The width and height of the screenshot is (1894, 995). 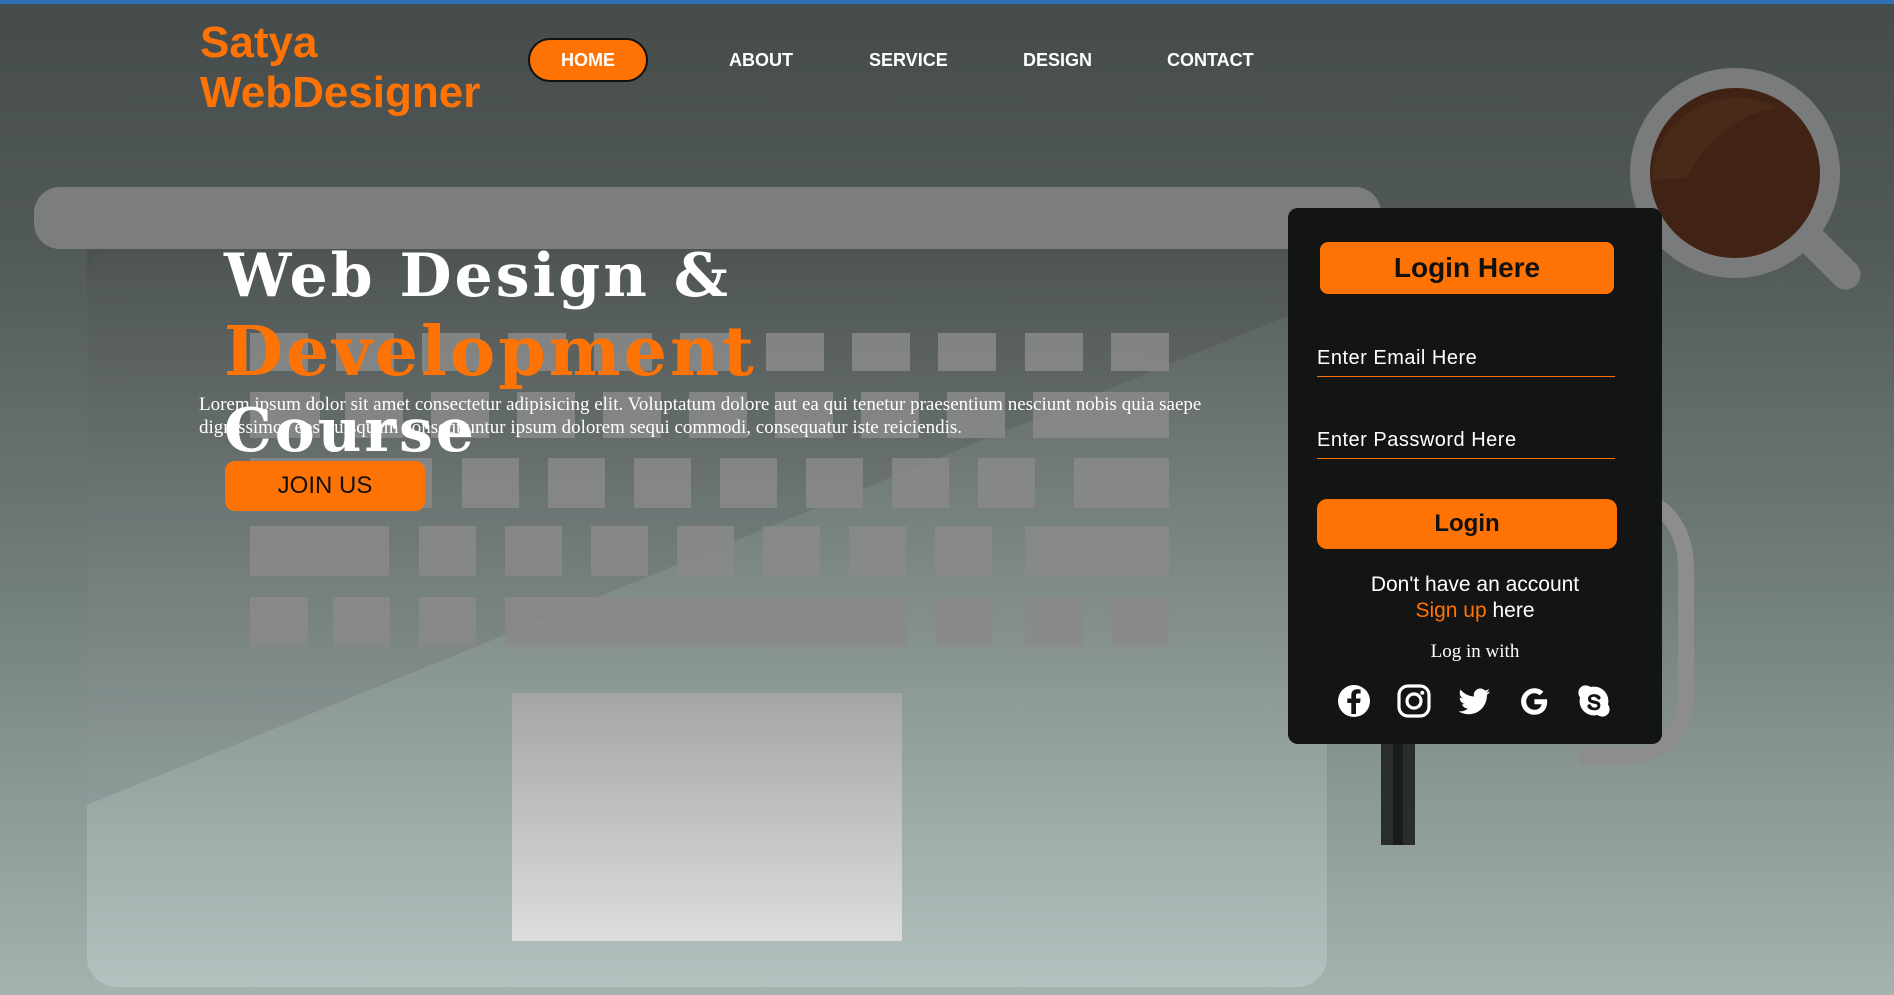 I want to click on hero-title-part1: Web Design &, so click(x=477, y=276).